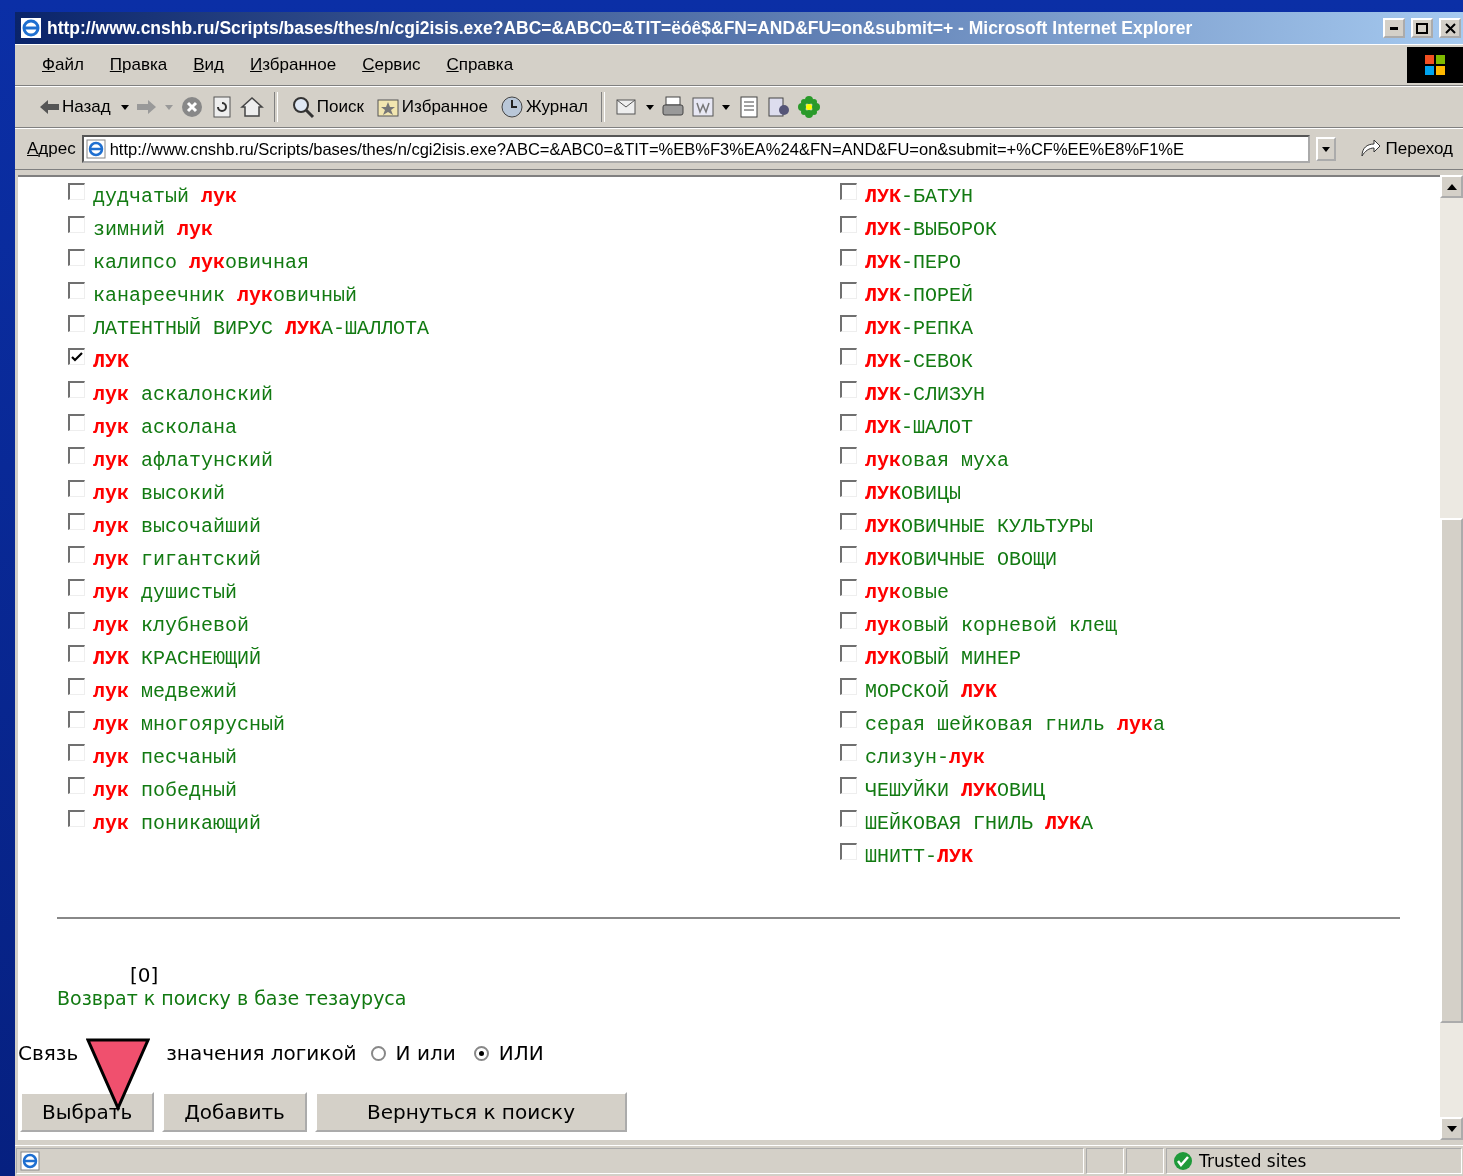 The image size is (1463, 1176). I want to click on scrollbar, so click(1451, 657).